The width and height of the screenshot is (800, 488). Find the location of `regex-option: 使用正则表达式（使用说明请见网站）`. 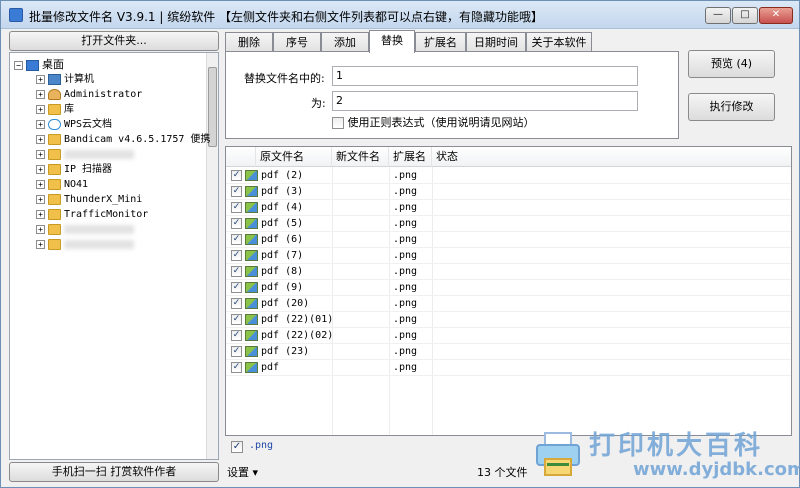

regex-option: 使用正则表达式（使用说明请见网站） is located at coordinates (433, 122).